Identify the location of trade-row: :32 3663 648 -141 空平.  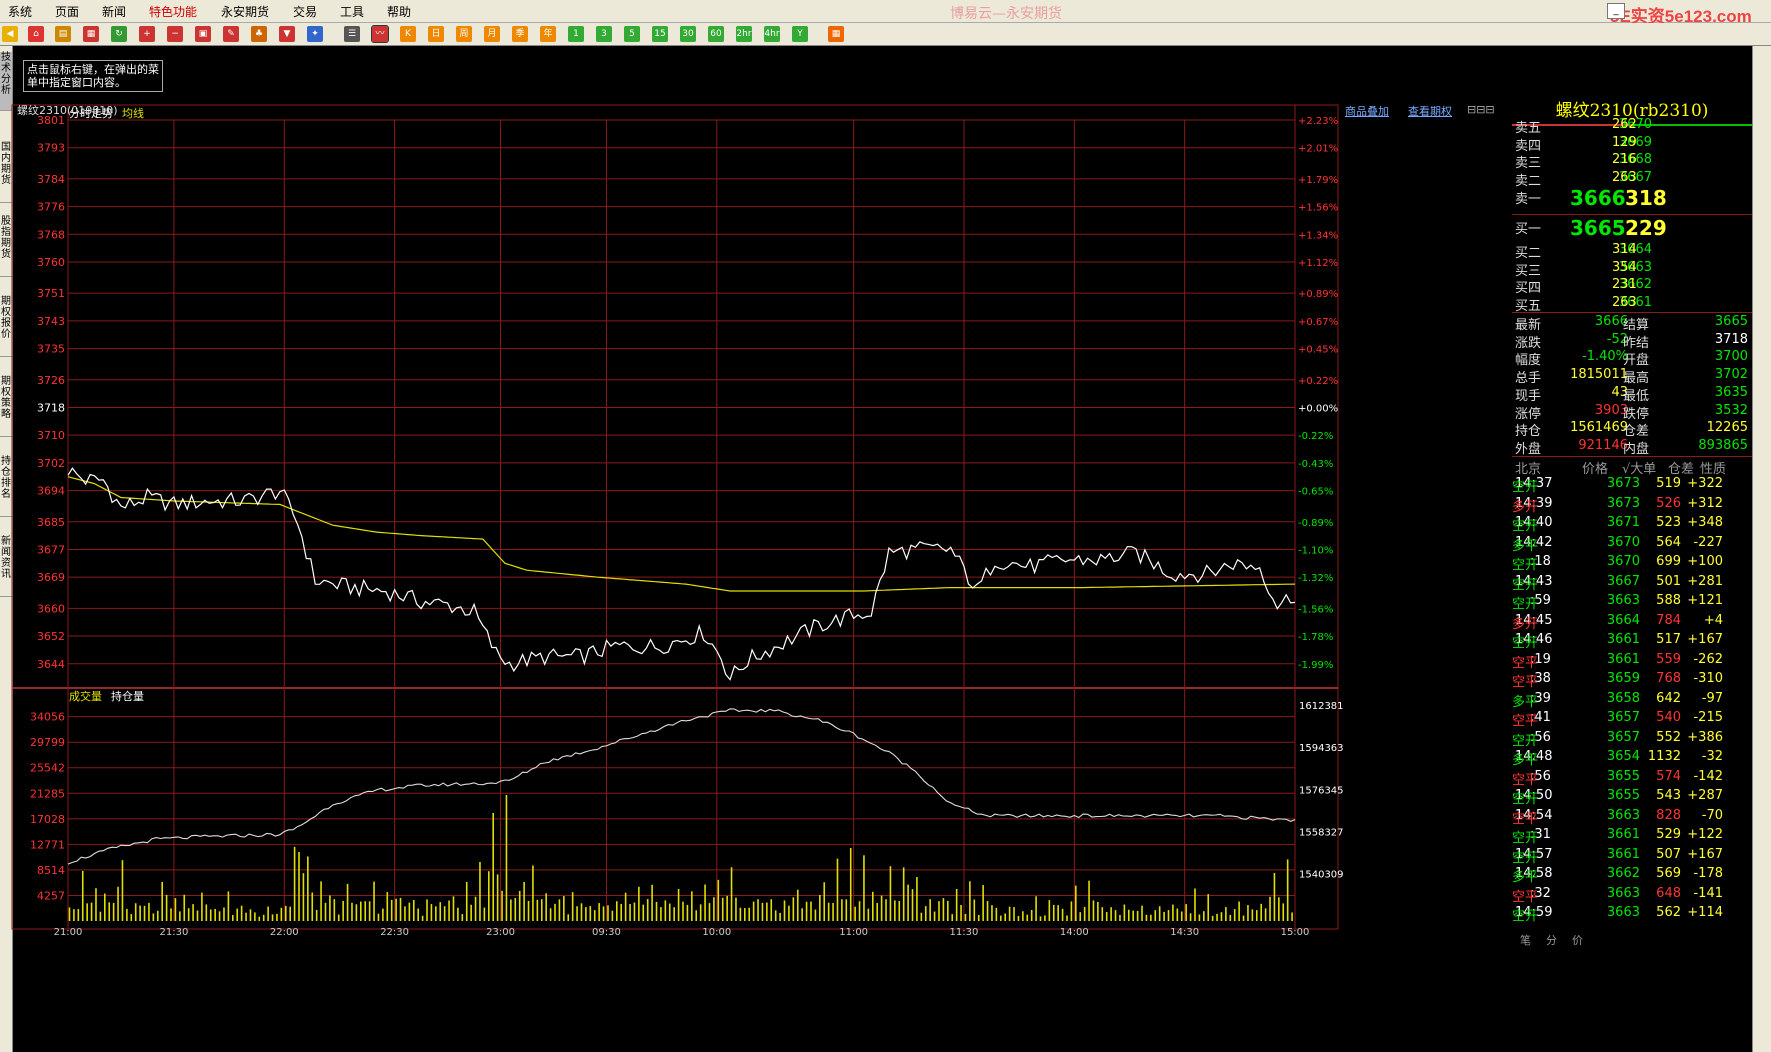
(1632, 896).